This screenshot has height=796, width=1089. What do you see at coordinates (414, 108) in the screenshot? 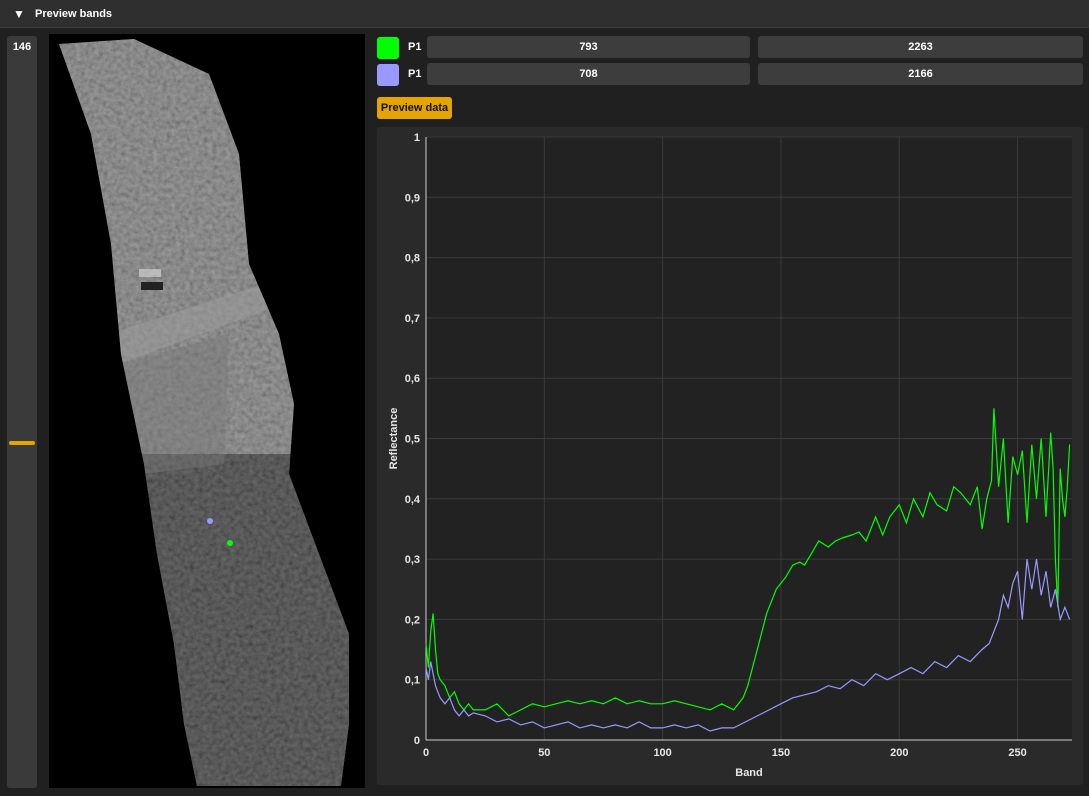
I see `preview-data-button: Preview data` at bounding box center [414, 108].